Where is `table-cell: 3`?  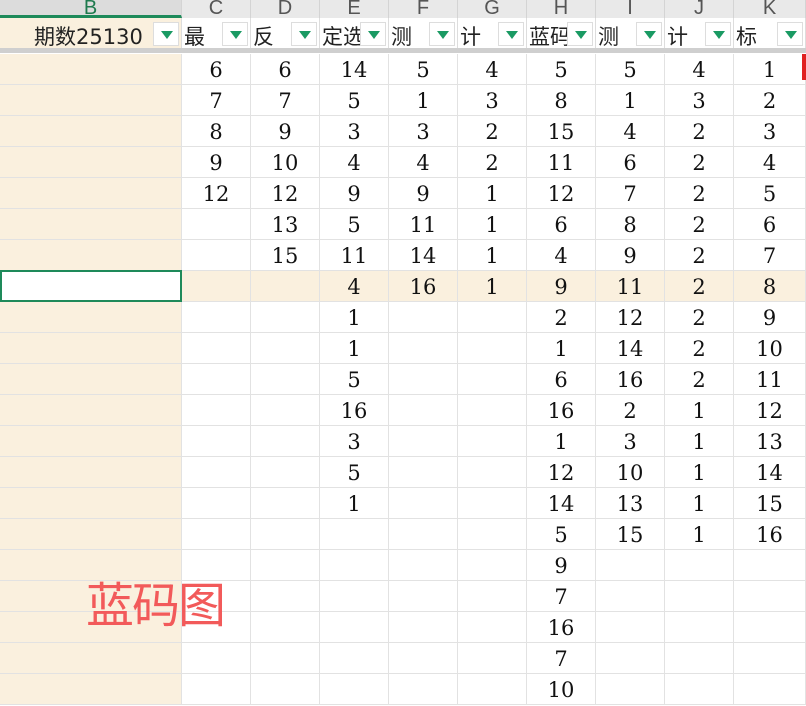
table-cell: 3 is located at coordinates (770, 131).